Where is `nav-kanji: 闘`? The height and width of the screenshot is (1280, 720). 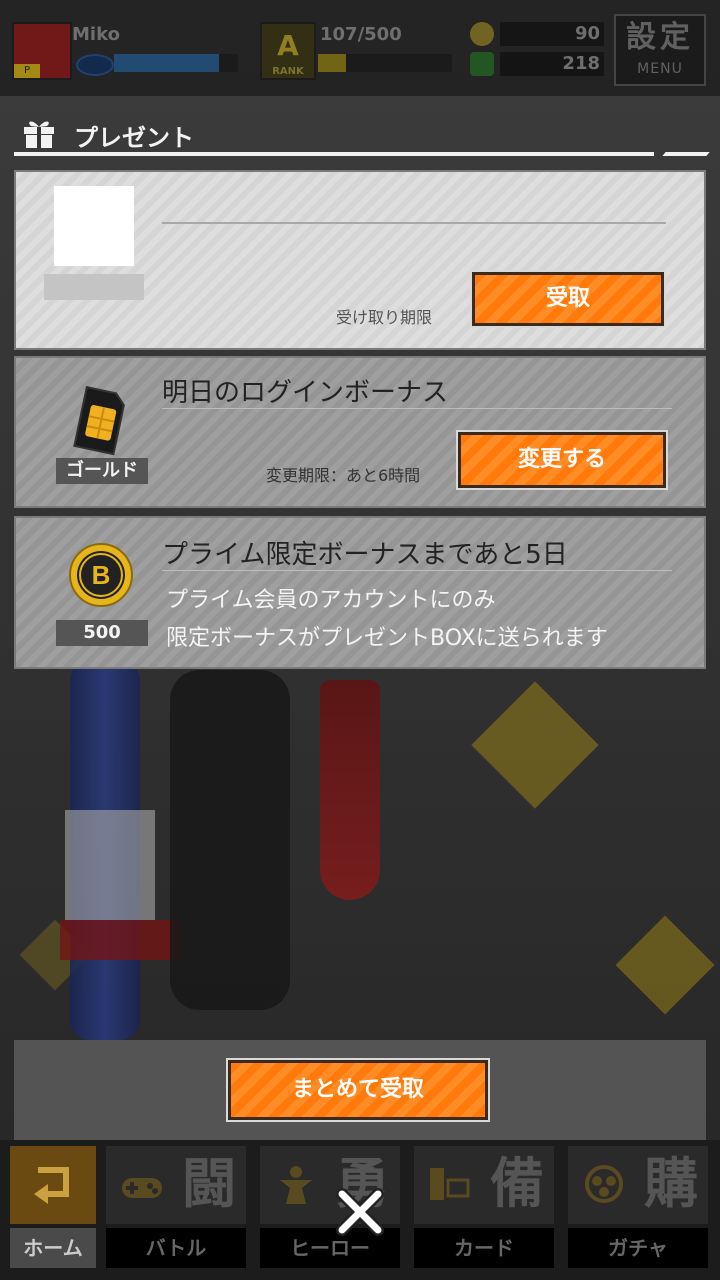 nav-kanji: 闘 is located at coordinates (209, 1183).